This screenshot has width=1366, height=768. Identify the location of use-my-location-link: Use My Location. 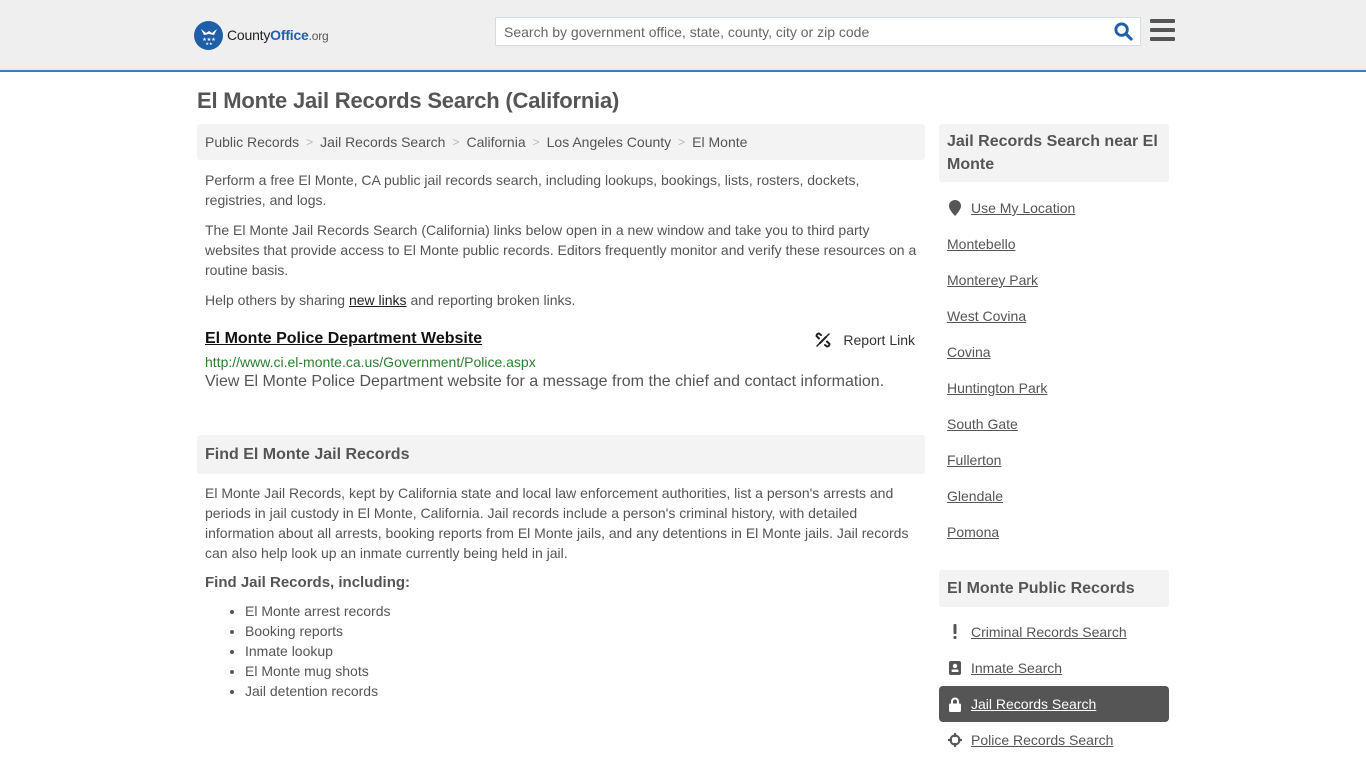
(1023, 208).